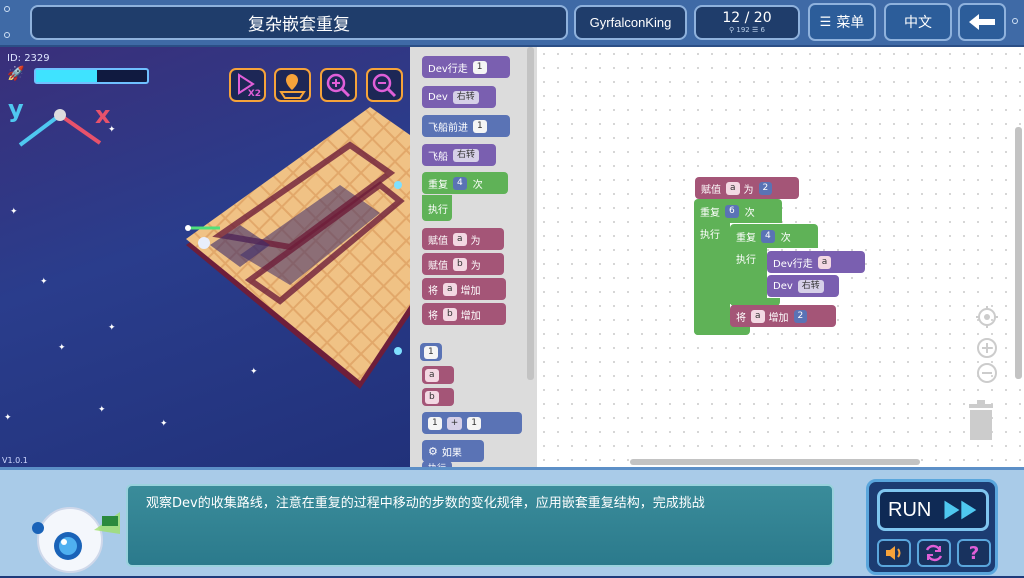 The height and width of the screenshot is (578, 1024). Describe the element at coordinates (453, 451) in the screenshot. I see `palette-if: ⚙ 如果` at that location.